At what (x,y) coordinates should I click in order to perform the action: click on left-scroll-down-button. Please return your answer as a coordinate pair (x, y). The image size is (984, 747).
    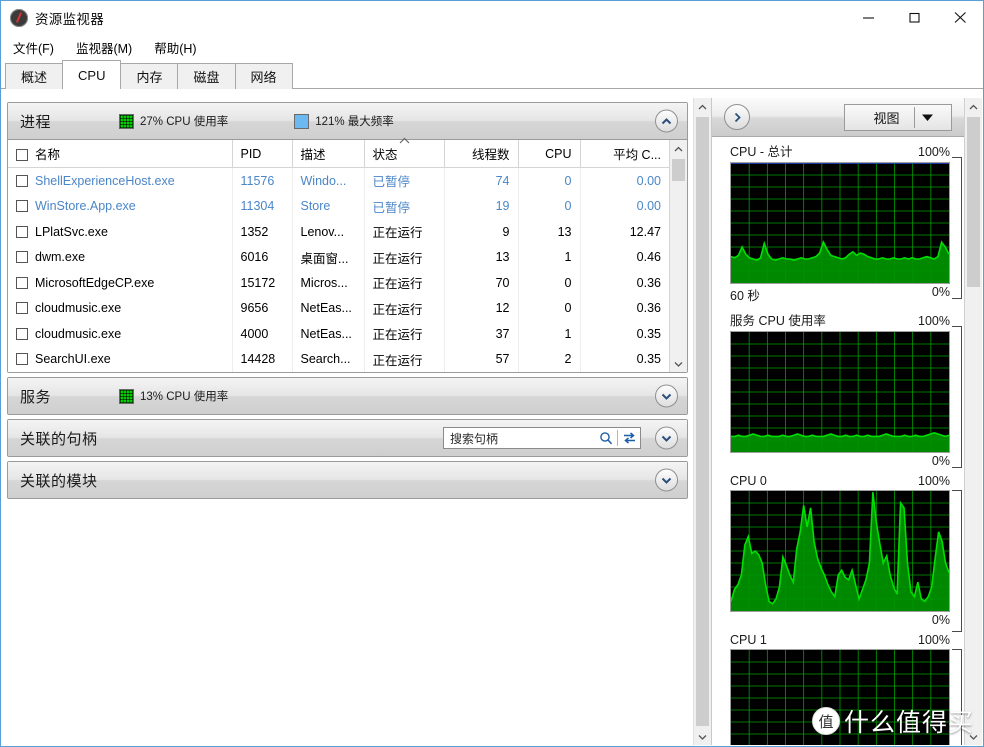
    Looking at the image, I should click on (702, 736).